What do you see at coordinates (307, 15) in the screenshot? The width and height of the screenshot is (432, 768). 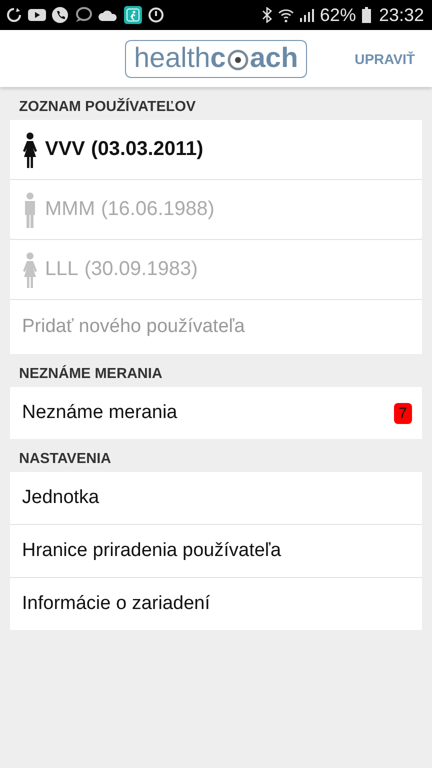 I see `signal-icon` at bounding box center [307, 15].